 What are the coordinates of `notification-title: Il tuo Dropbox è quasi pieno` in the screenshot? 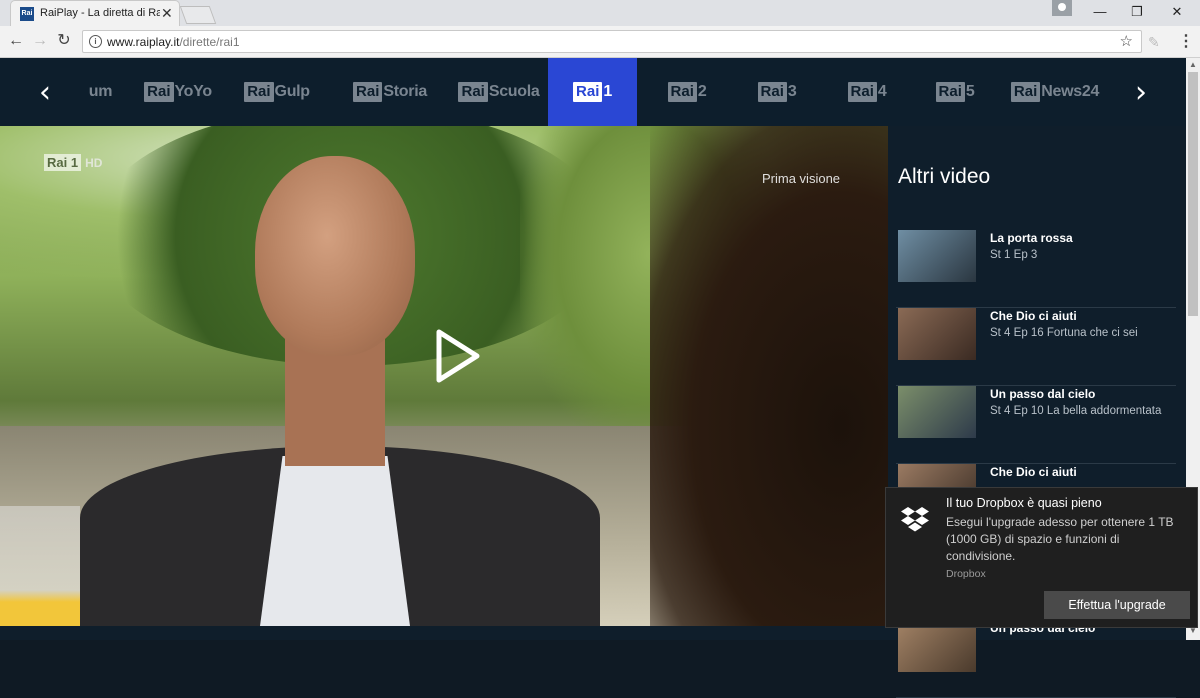 It's located at (1024, 503).